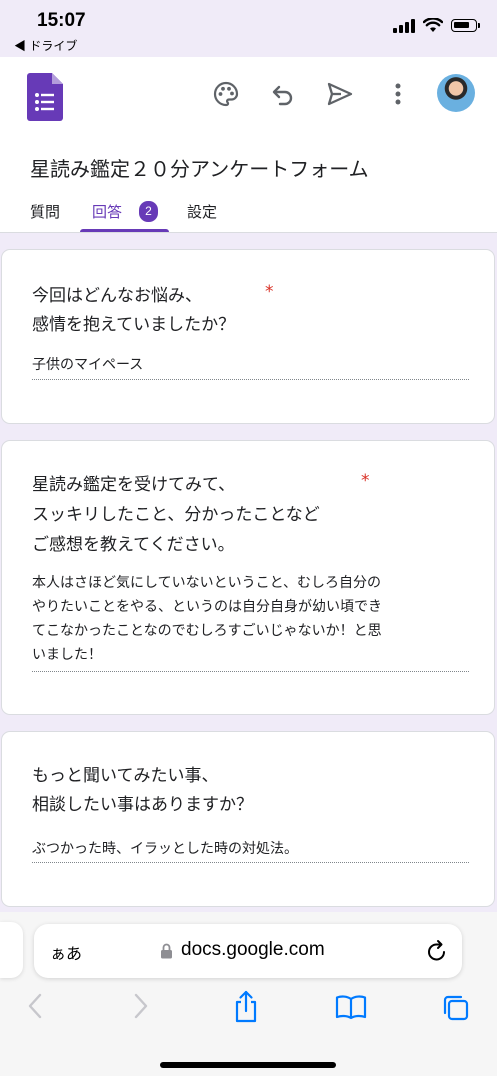 This screenshot has width=497, height=1076. What do you see at coordinates (134, 485) in the screenshot?
I see `question-text-line1: 星読み鑑定を受けてみて、` at bounding box center [134, 485].